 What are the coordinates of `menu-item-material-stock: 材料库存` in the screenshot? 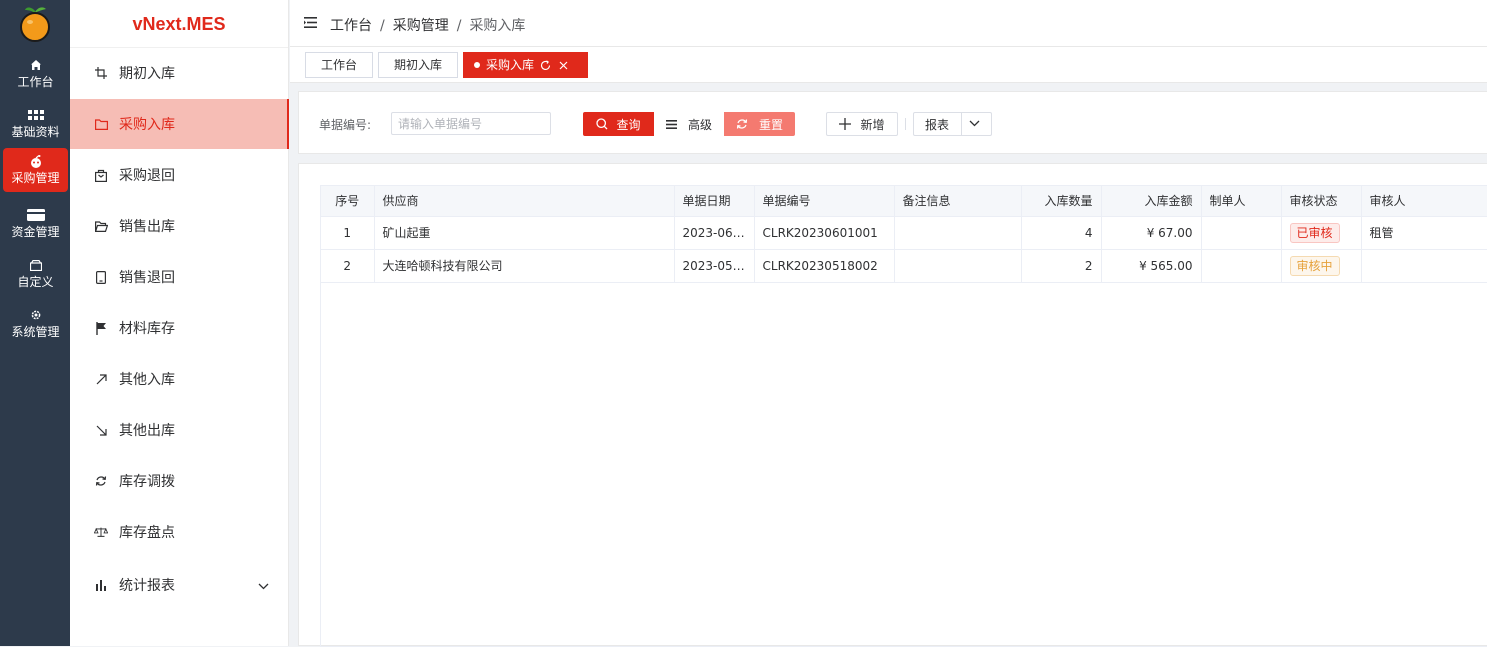 It's located at (179, 328).